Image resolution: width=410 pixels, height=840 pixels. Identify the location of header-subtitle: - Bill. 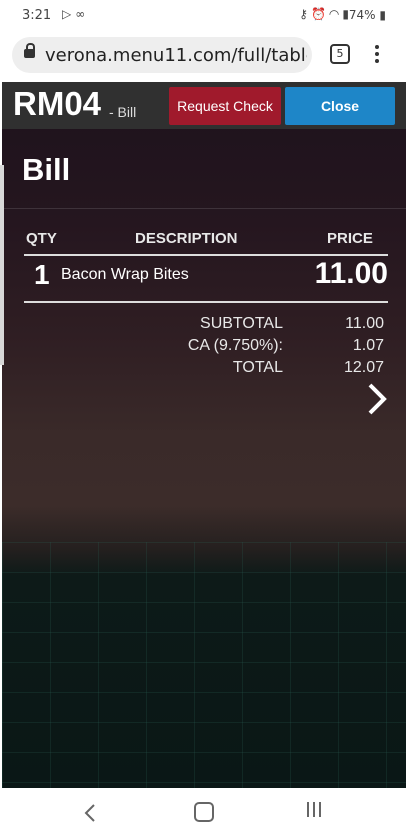
(123, 112).